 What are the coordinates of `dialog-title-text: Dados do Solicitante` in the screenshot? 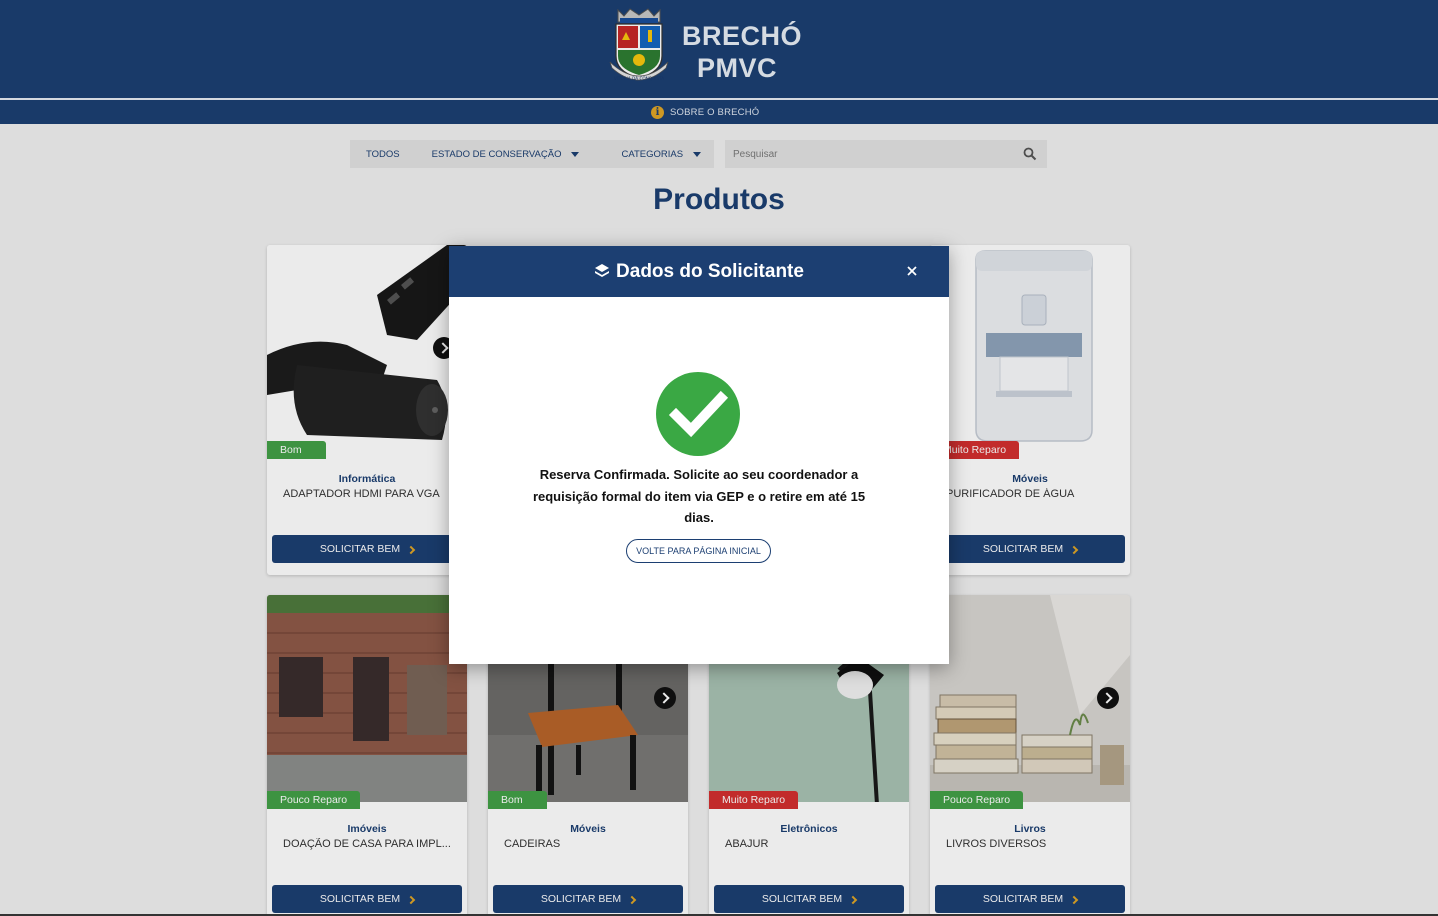 It's located at (710, 271).